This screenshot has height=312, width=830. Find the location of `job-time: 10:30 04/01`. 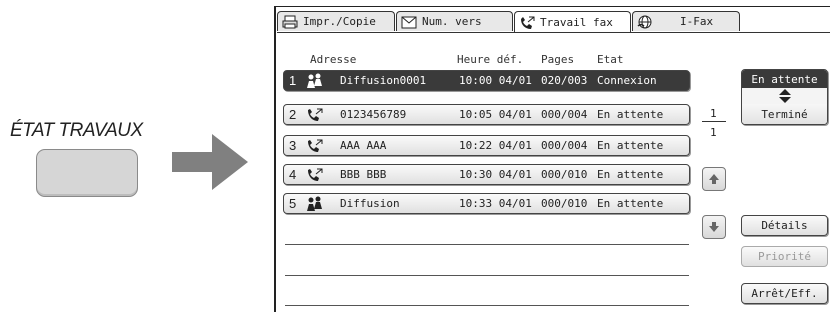

job-time: 10:30 04/01 is located at coordinates (495, 174).